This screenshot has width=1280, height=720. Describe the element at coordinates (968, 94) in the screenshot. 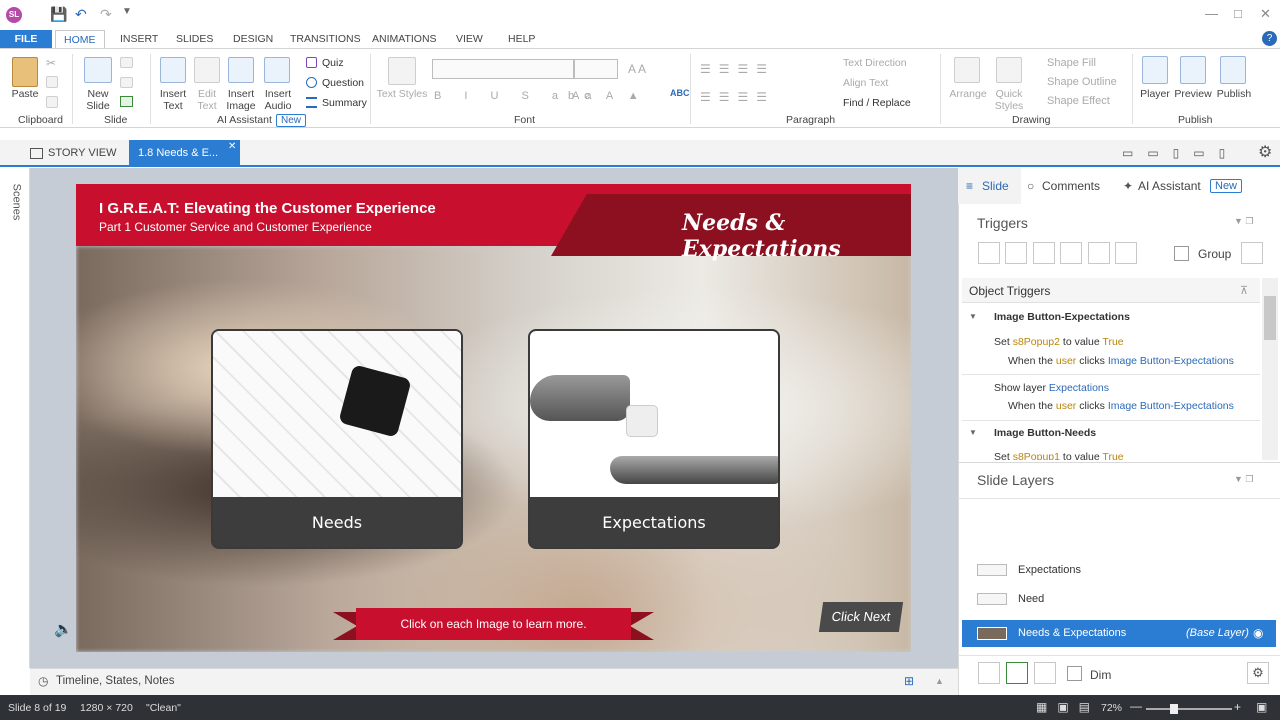

I see `arrange-button: Arrange` at that location.